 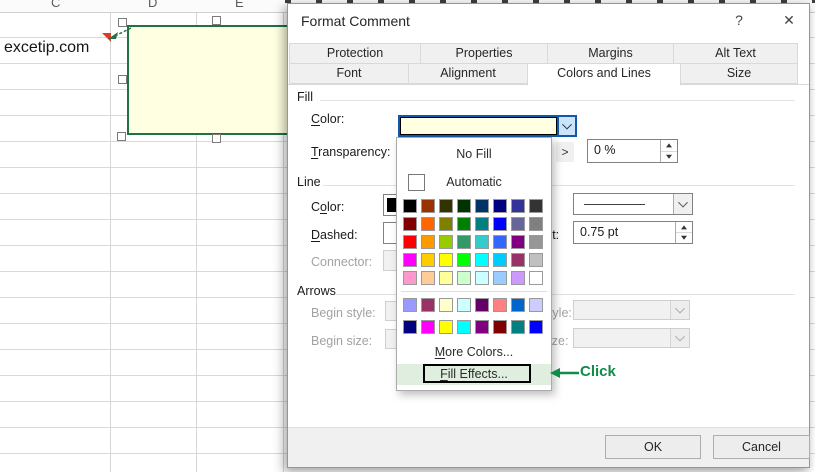 I want to click on tab-alignment: Alignment, so click(x=468, y=73).